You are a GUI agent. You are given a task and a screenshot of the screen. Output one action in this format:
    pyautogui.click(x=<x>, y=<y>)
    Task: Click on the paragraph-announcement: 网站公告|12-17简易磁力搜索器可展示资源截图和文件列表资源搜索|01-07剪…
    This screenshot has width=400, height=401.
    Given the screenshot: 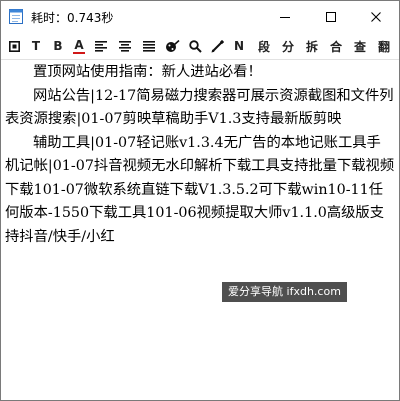 What is the action you would take?
    pyautogui.click(x=199, y=107)
    